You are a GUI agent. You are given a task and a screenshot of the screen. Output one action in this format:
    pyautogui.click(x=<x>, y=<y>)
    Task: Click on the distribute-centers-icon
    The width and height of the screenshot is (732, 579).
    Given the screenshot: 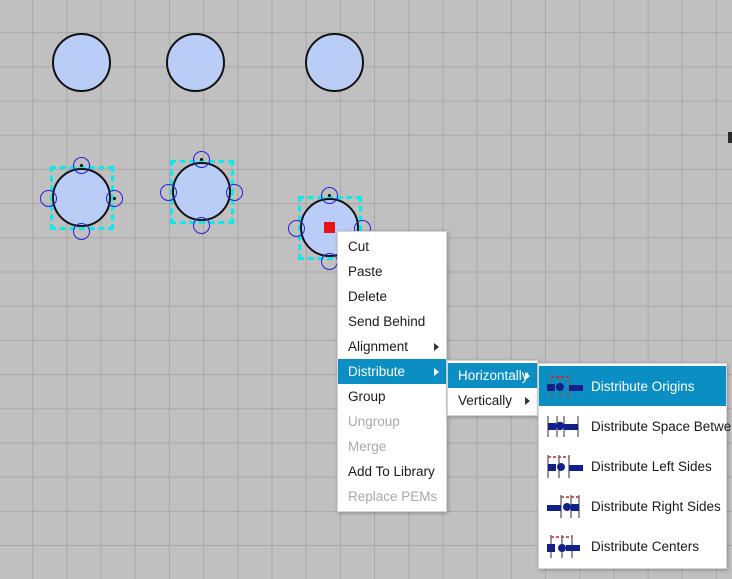 What is the action you would take?
    pyautogui.click(x=565, y=546)
    